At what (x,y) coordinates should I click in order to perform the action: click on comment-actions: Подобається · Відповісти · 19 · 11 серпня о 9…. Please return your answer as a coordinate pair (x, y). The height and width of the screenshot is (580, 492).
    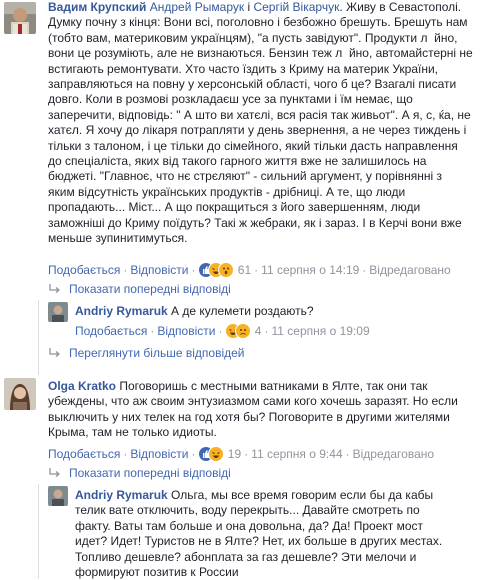
    Looking at the image, I should click on (241, 454).